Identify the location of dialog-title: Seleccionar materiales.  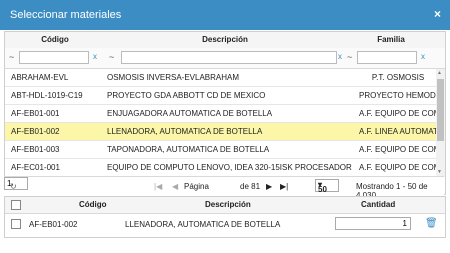
(66, 15).